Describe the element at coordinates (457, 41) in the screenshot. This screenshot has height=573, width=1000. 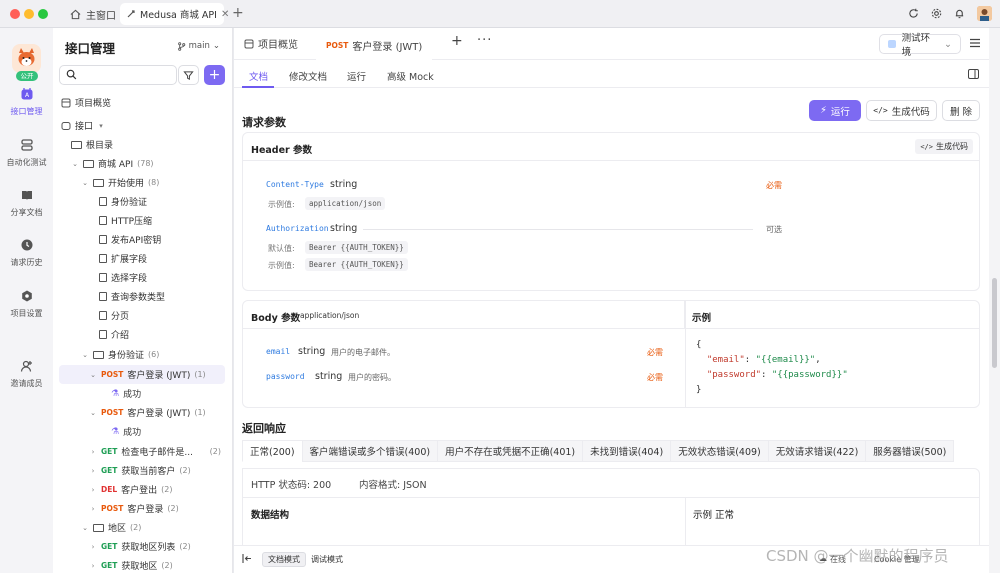
I see `new-main-tab-button: +` at that location.